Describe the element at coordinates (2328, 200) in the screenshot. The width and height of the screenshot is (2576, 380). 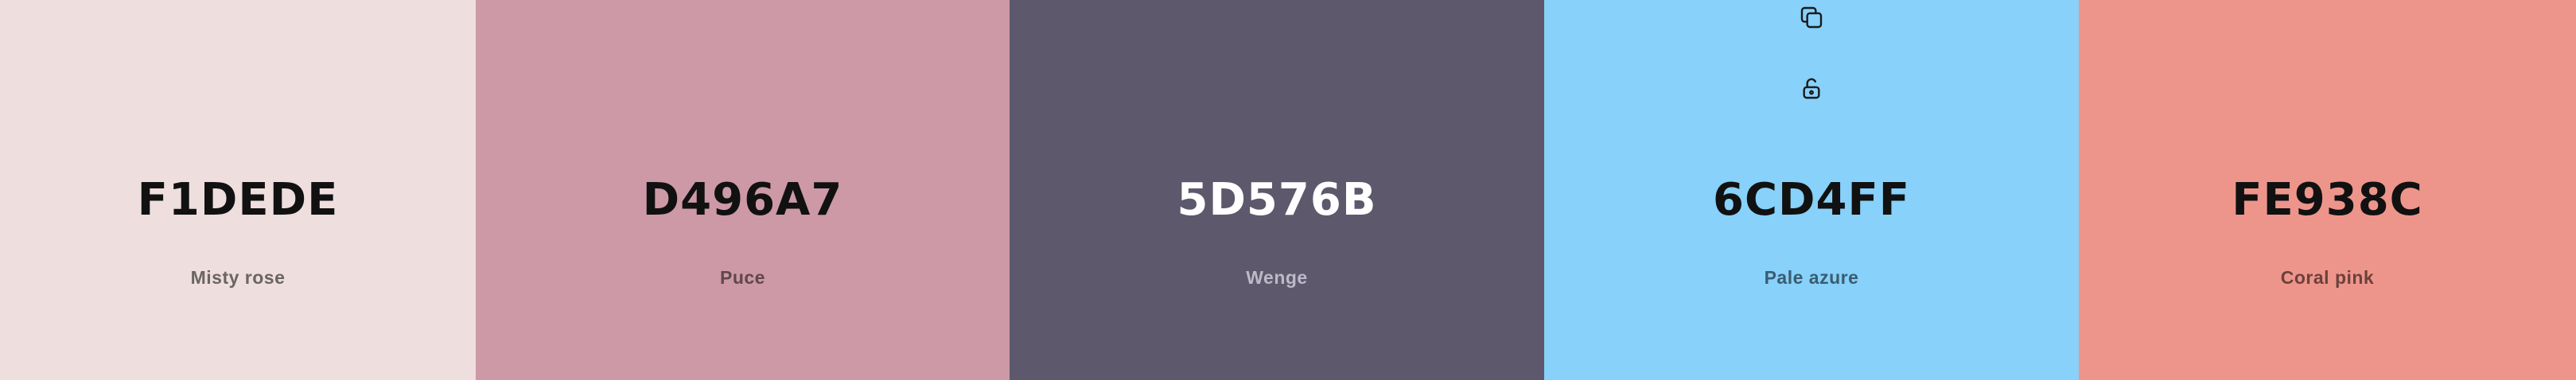
I see `swatch-hex-code: FE938C` at that location.